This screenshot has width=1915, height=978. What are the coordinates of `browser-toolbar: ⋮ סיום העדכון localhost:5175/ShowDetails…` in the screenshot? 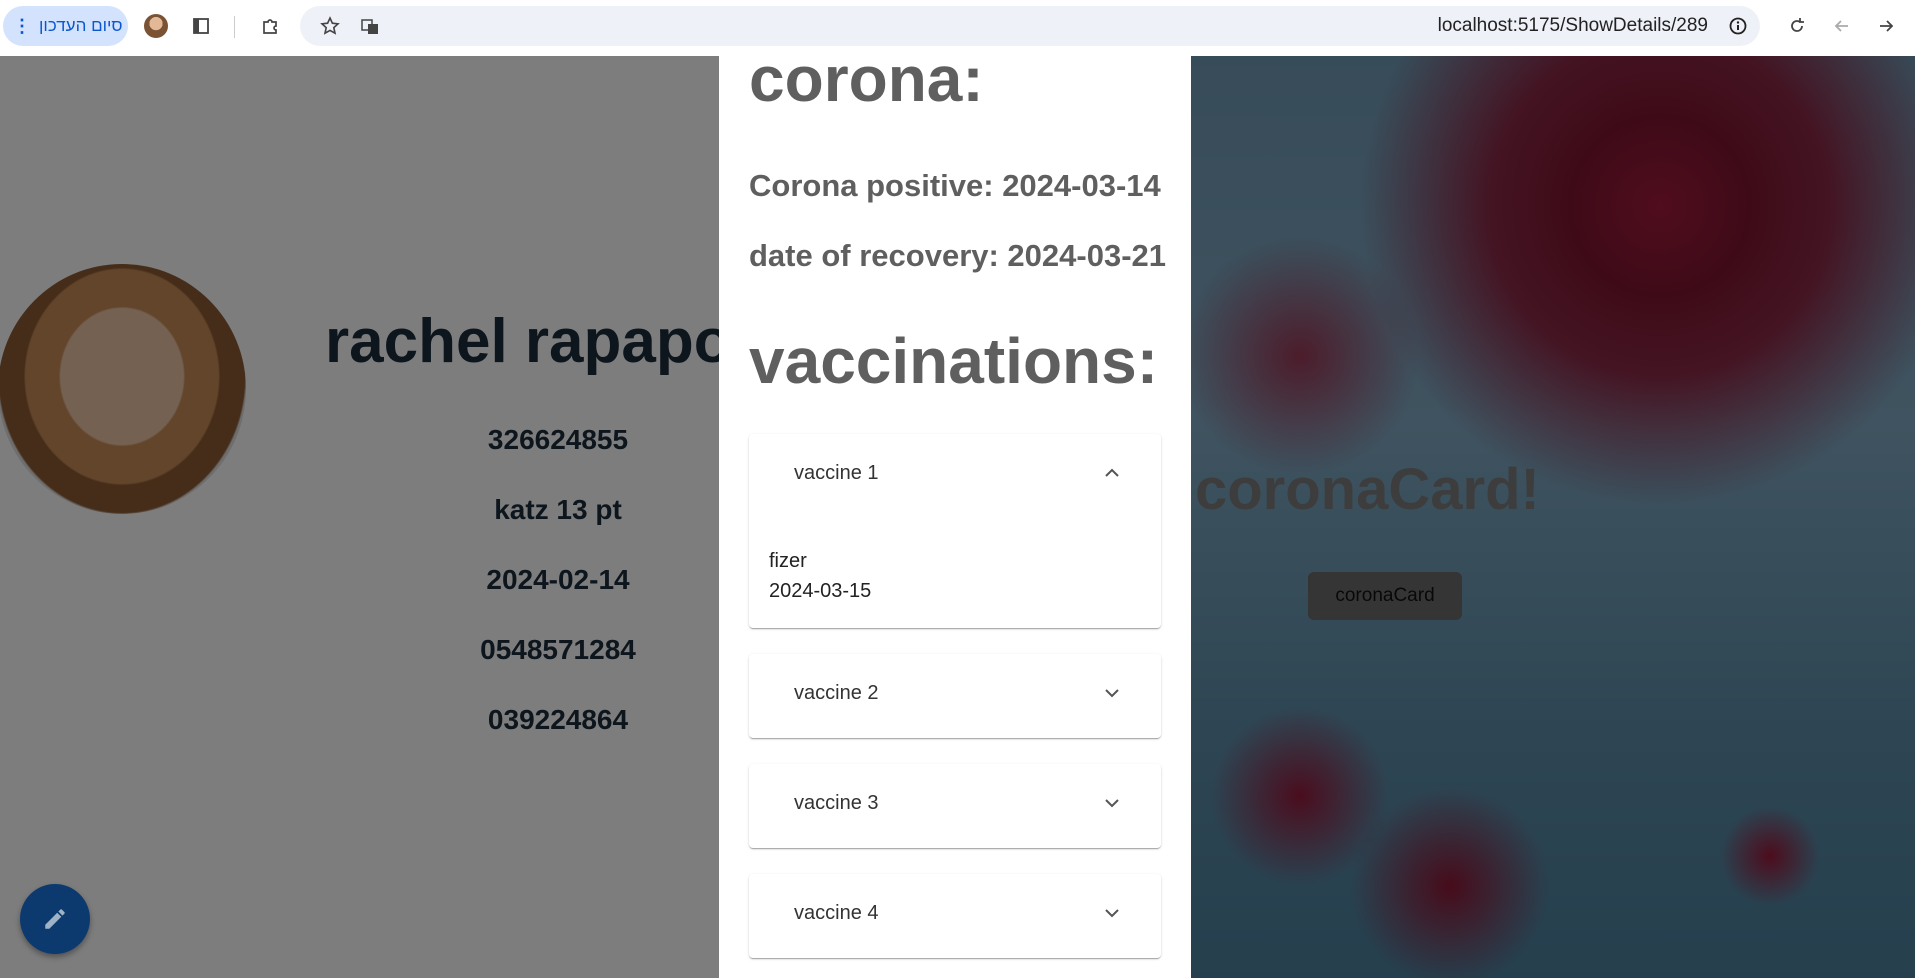 It's located at (957, 27).